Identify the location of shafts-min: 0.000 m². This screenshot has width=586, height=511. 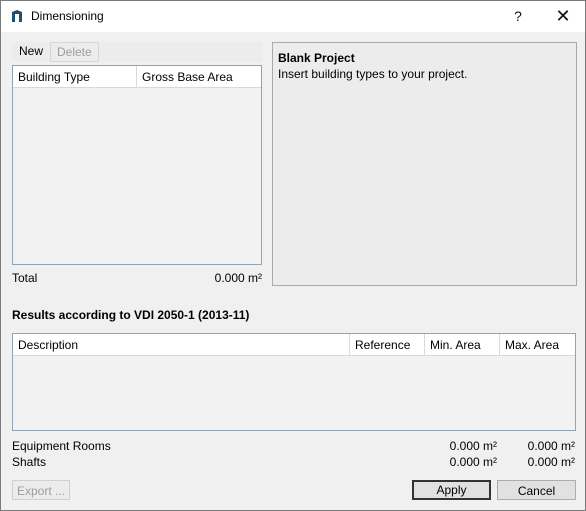
(473, 462).